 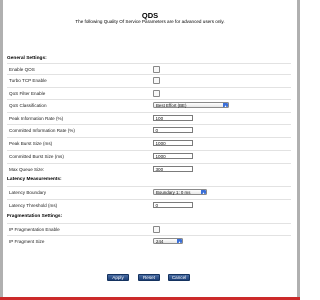 What do you see at coordinates (27, 241) in the screenshot?
I see `ip-frag-size-label: IP Fragment Size` at bounding box center [27, 241].